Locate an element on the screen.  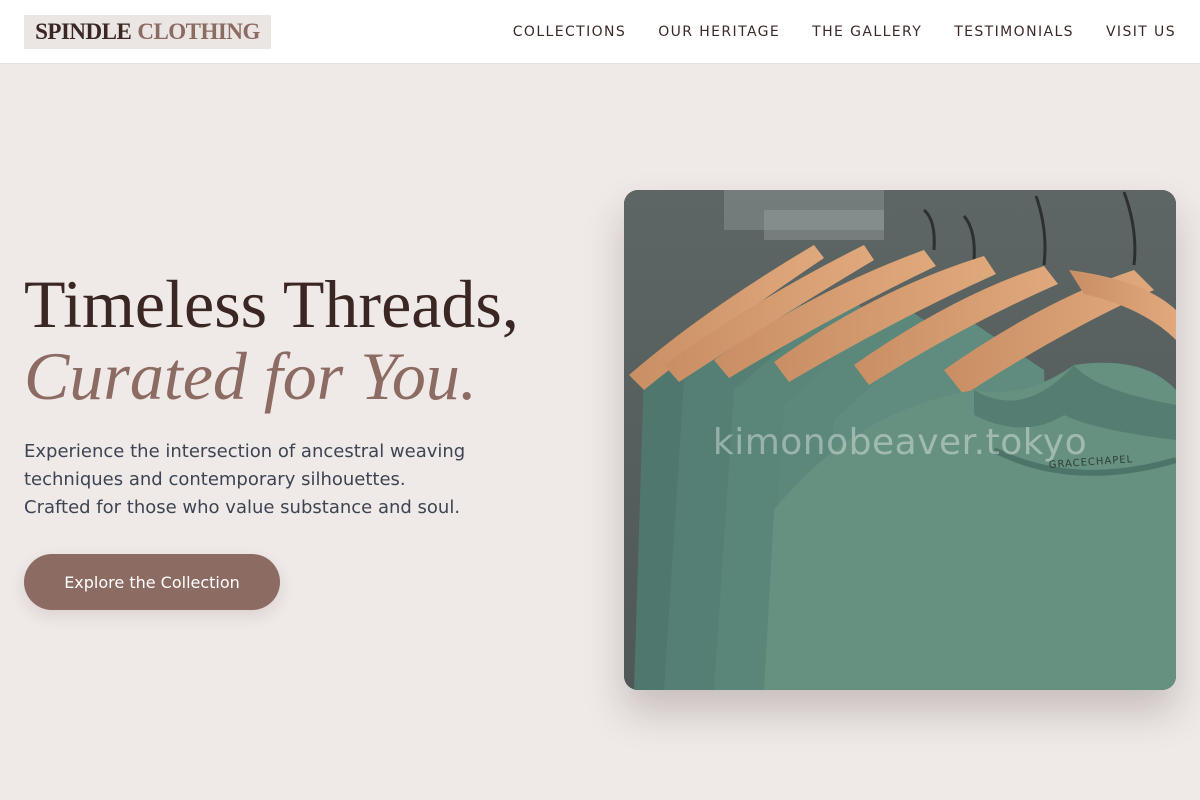
image-watermark: kimonobeaver.tokyo is located at coordinates (900, 442).